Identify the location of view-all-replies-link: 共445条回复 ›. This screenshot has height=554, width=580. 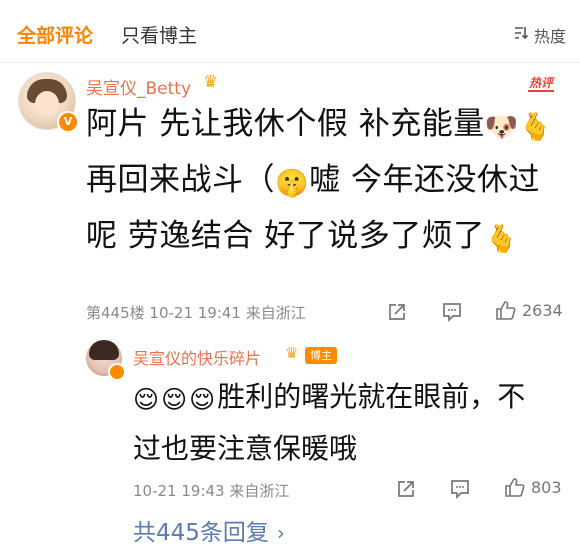
(209, 530).